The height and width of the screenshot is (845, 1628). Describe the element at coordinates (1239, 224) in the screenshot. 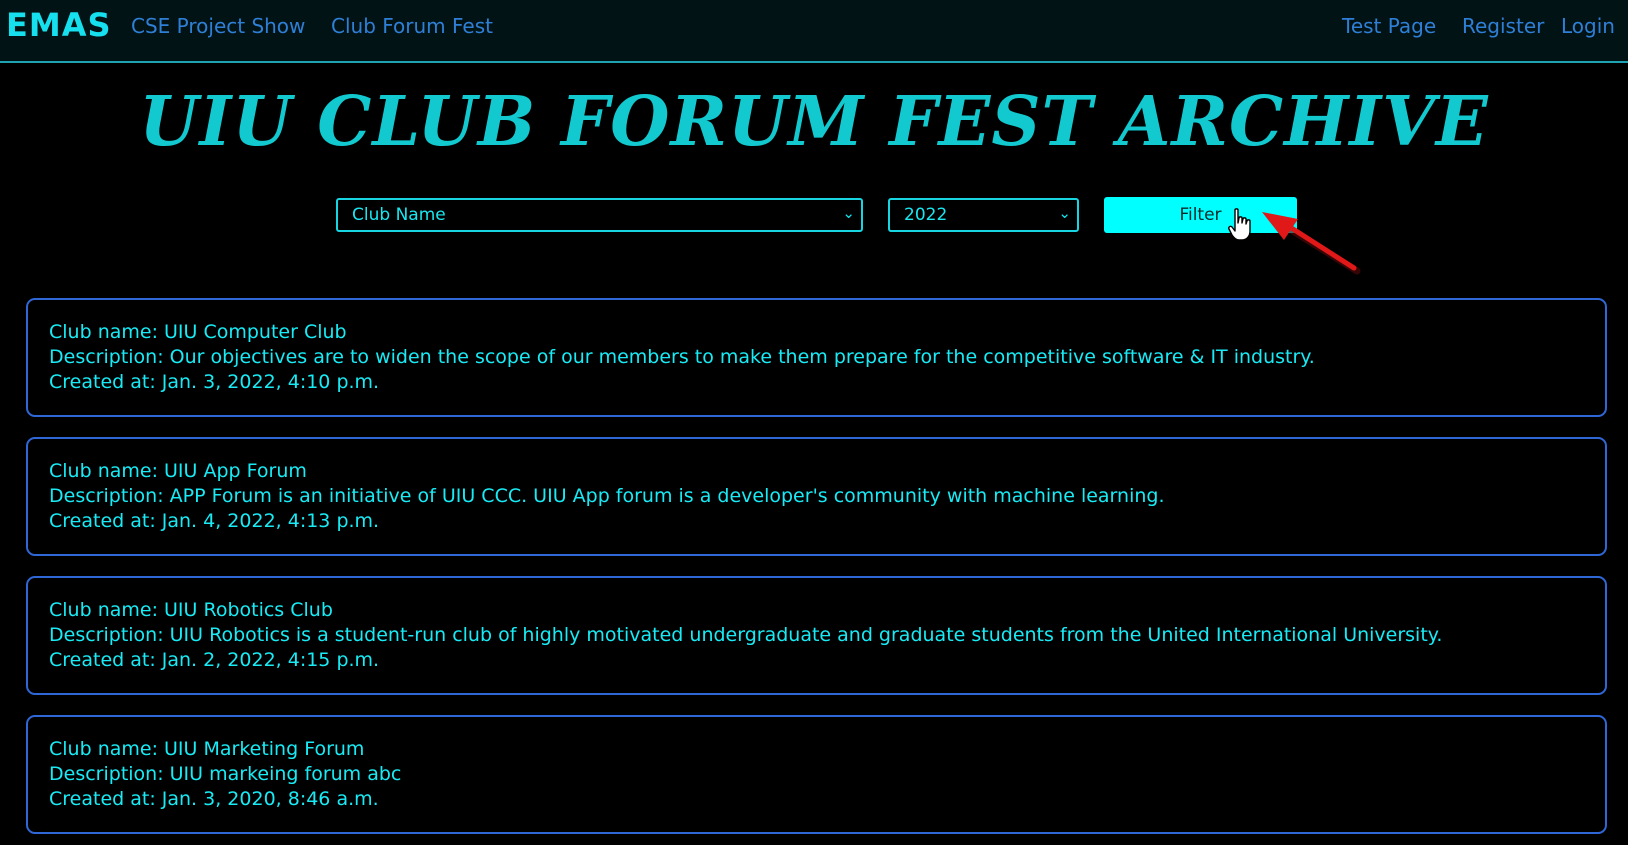

I see `hand-pointer-icon` at that location.